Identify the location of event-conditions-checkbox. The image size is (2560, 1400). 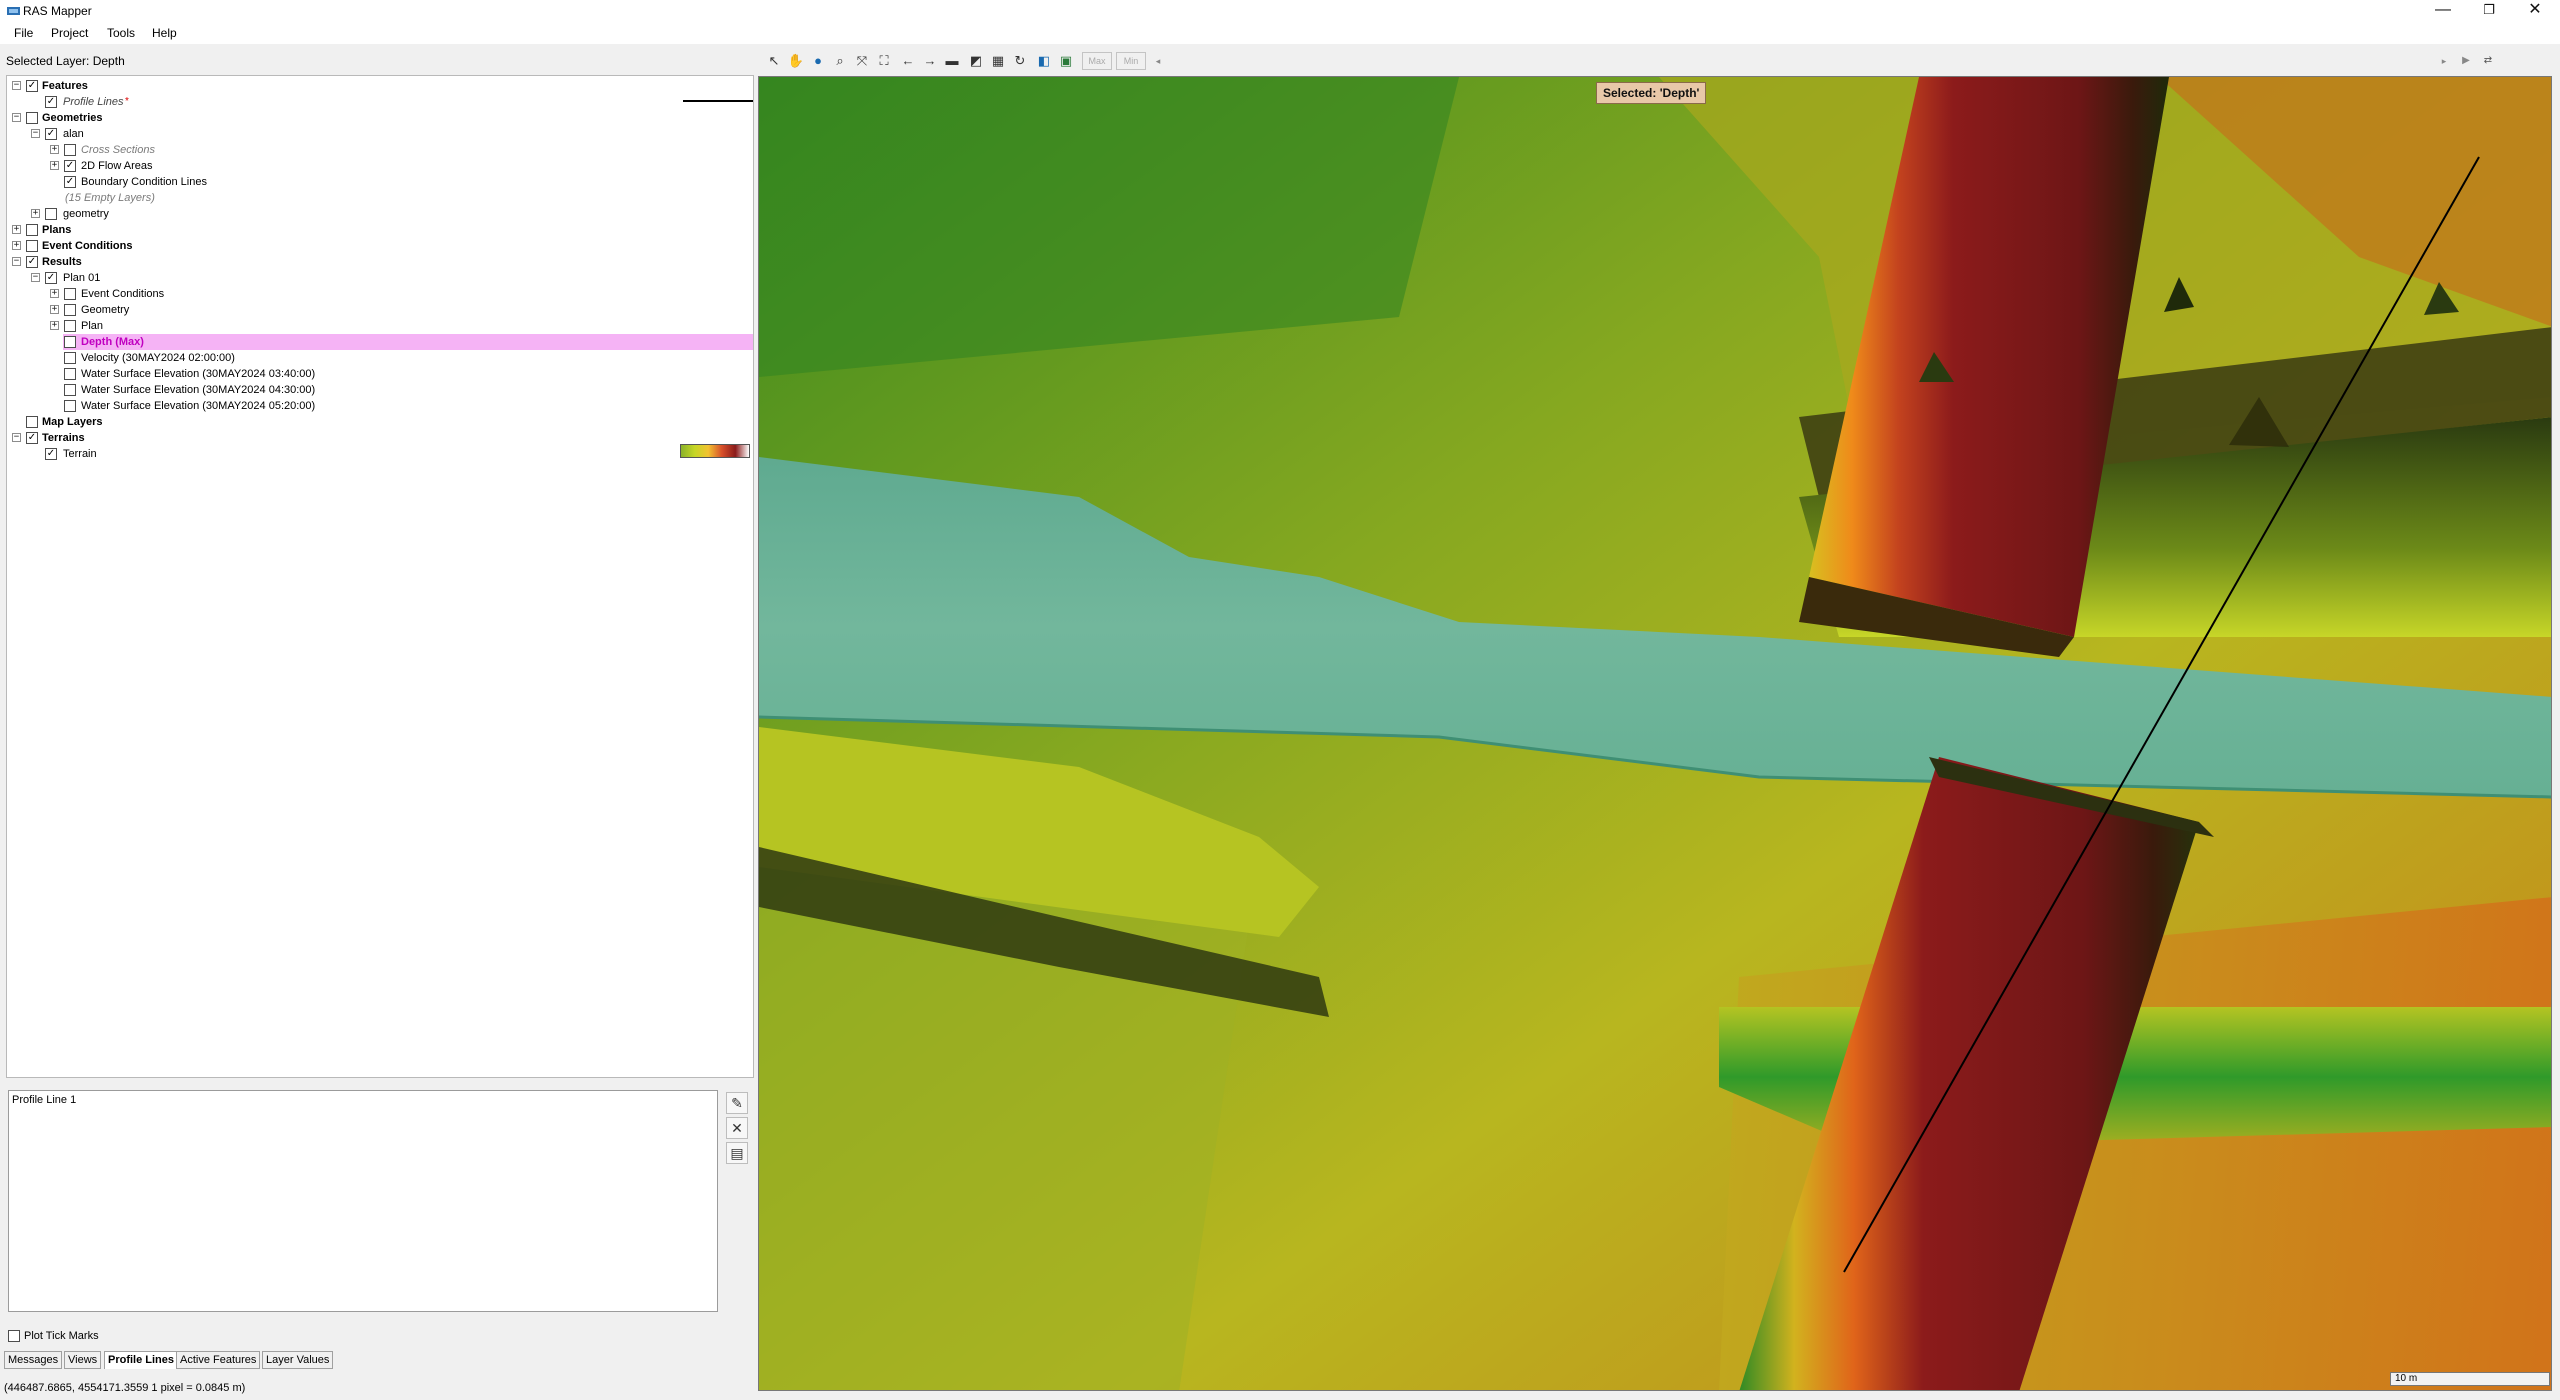
(32, 246).